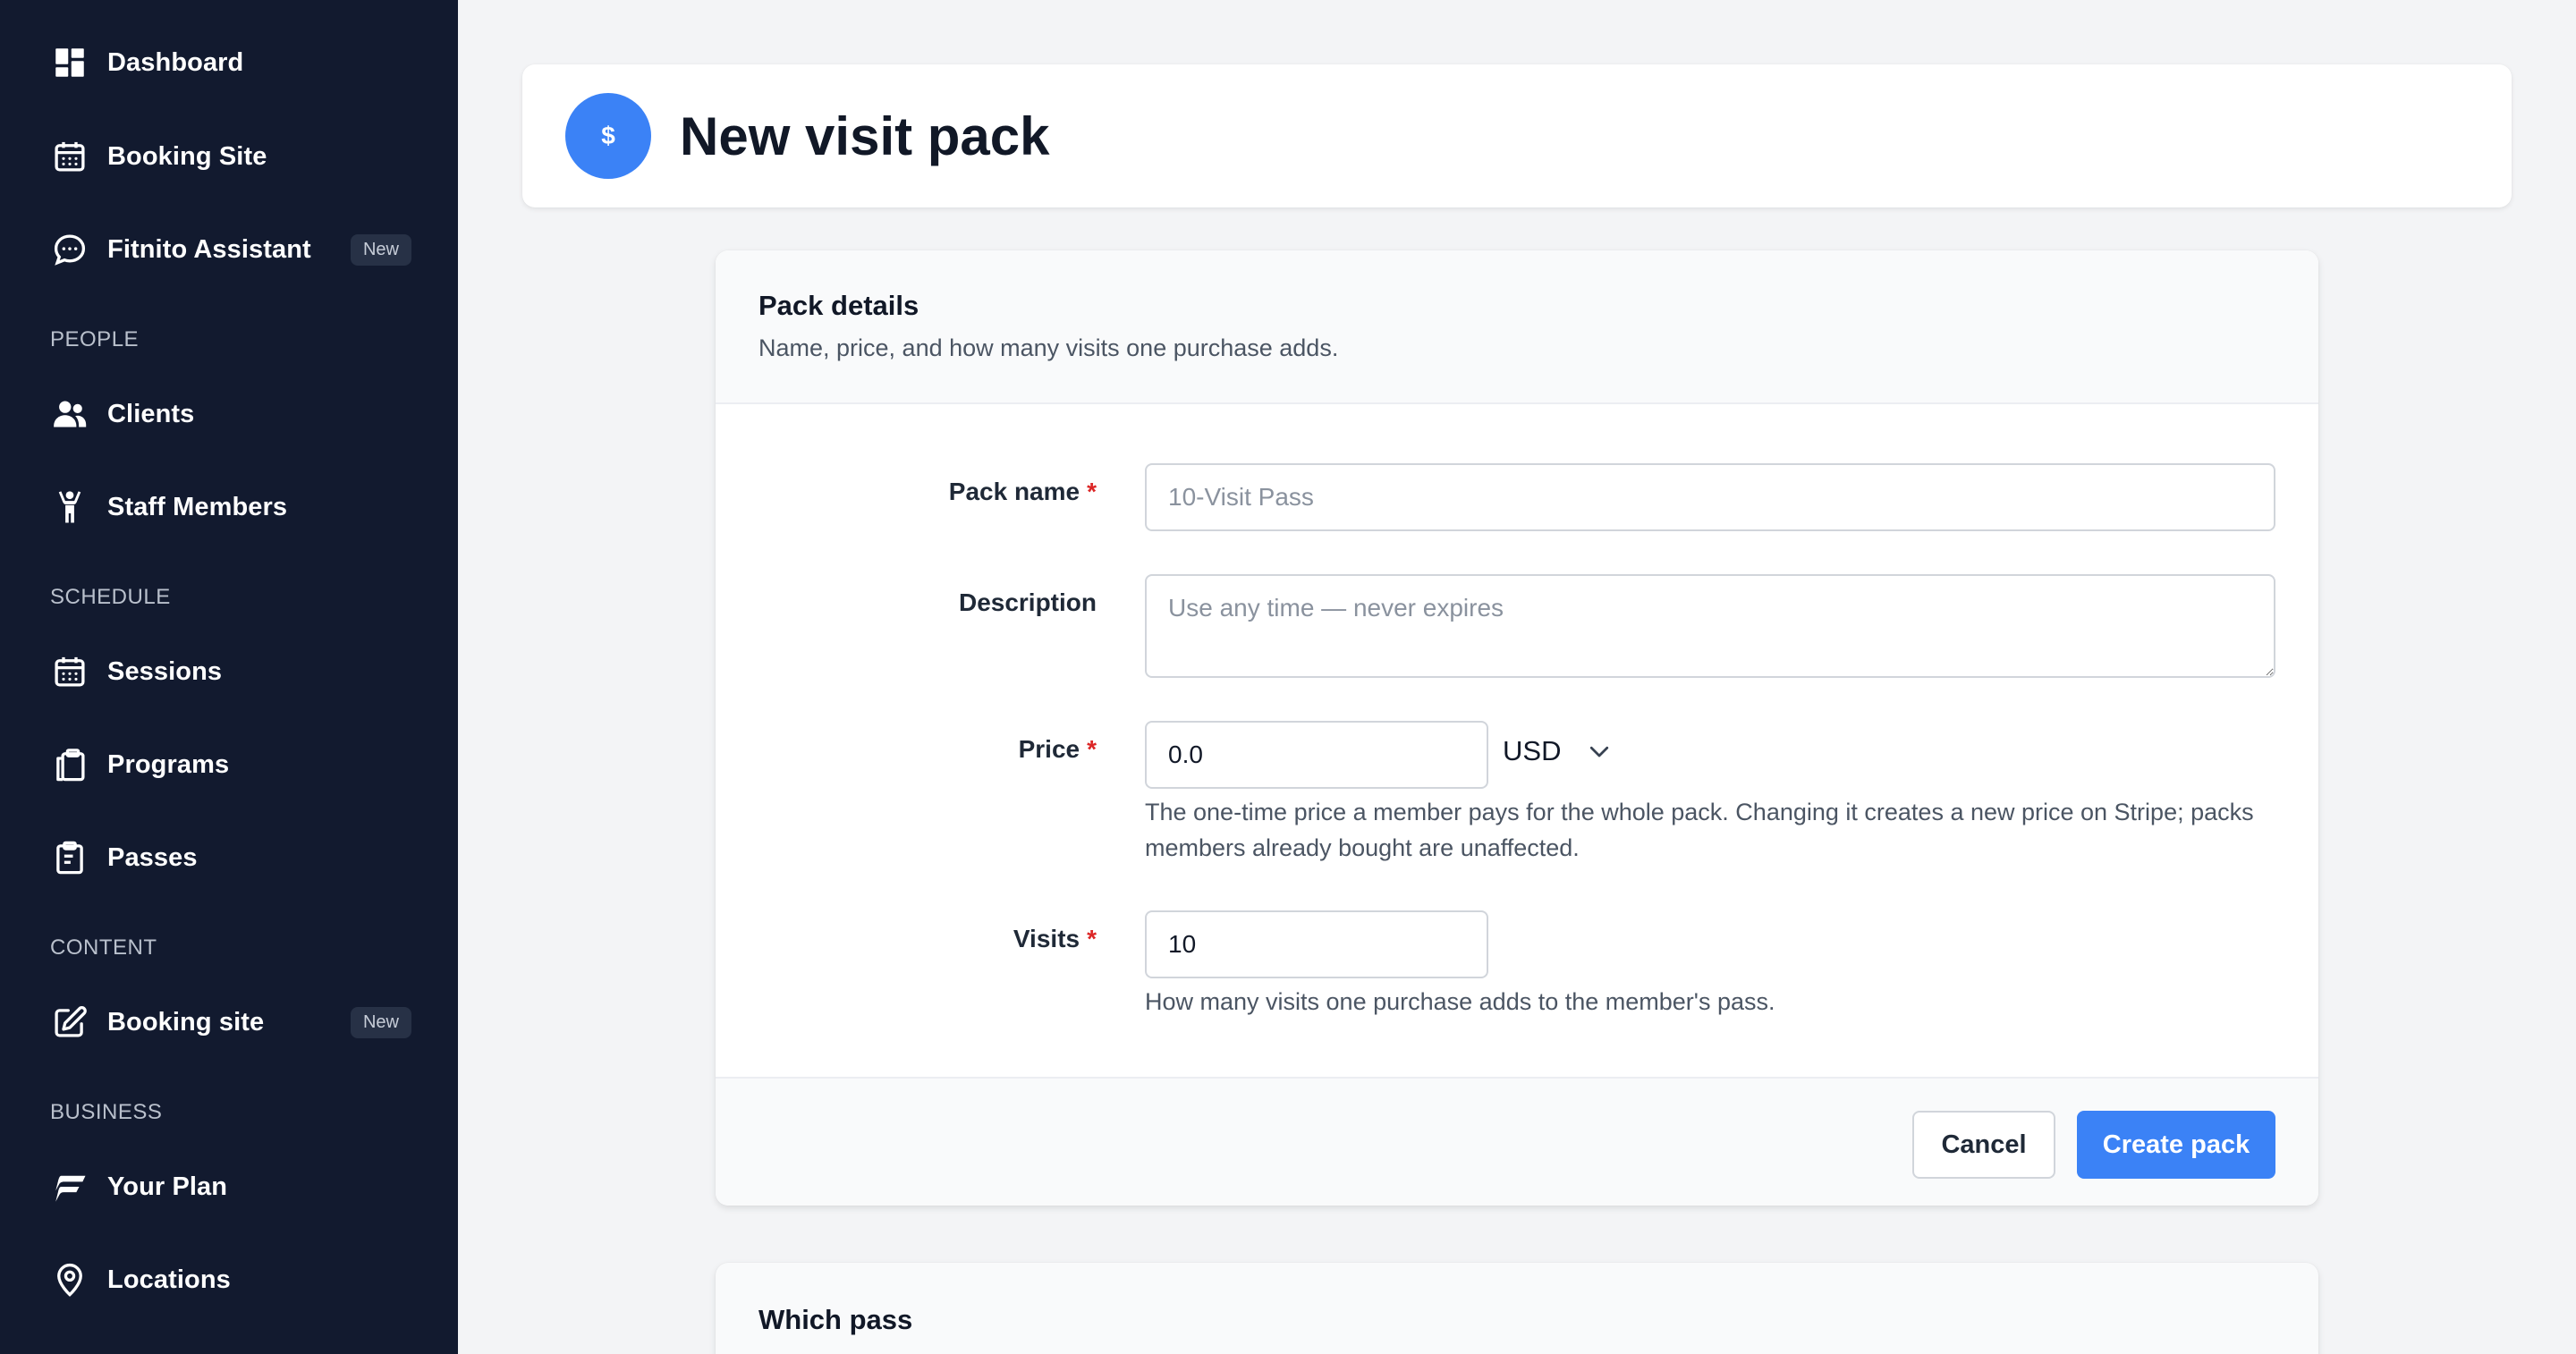  What do you see at coordinates (69, 63) in the screenshot?
I see `dashboard-icon` at bounding box center [69, 63].